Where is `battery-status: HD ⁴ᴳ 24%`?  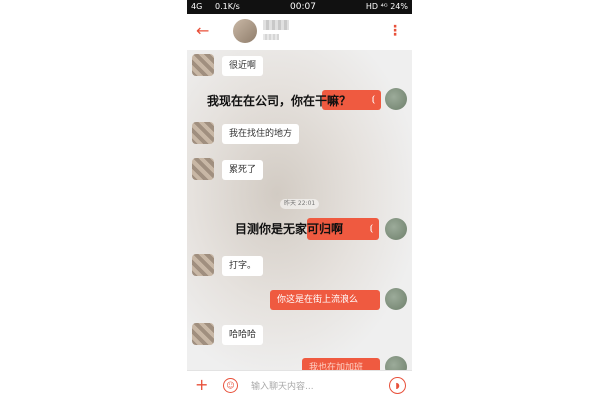 battery-status: HD ⁴ᴳ 24% is located at coordinates (386, 6).